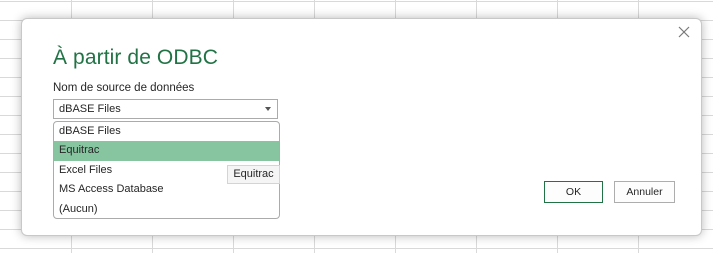 This screenshot has height=253, width=713. What do you see at coordinates (165, 109) in the screenshot?
I see `dsn-select: dBASE Files` at bounding box center [165, 109].